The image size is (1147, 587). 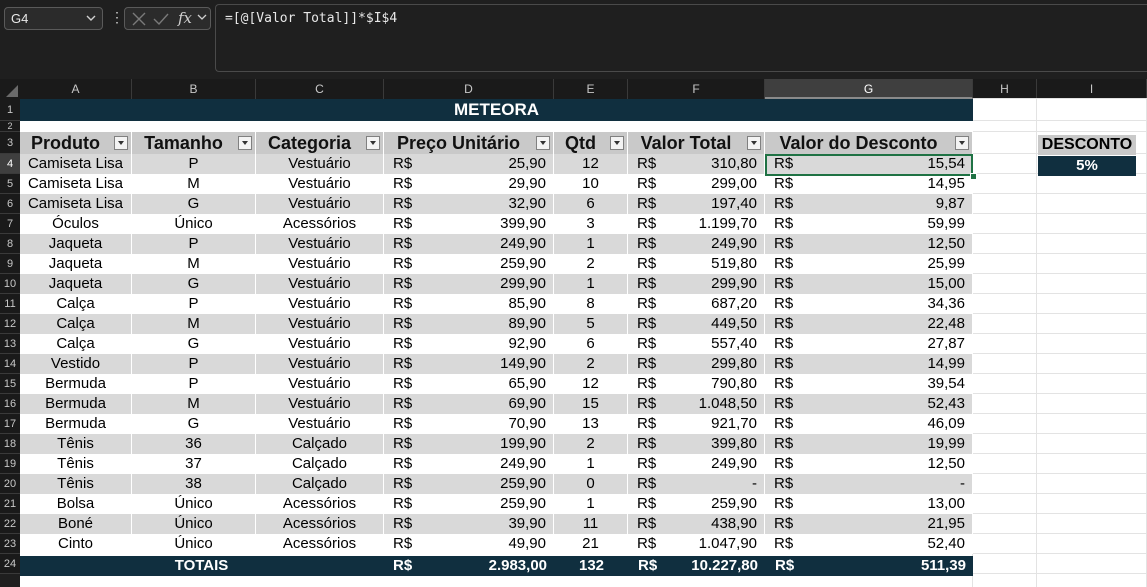 I want to click on row-header: 9, so click(x=10, y=264).